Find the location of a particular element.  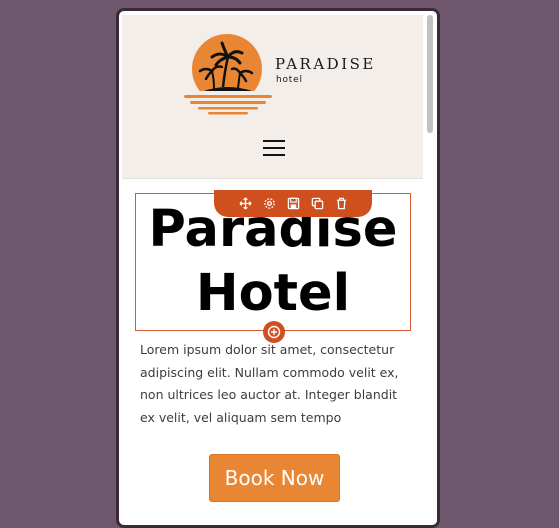

selected-heading-block: Paradise Hotel is located at coordinates (273, 260).